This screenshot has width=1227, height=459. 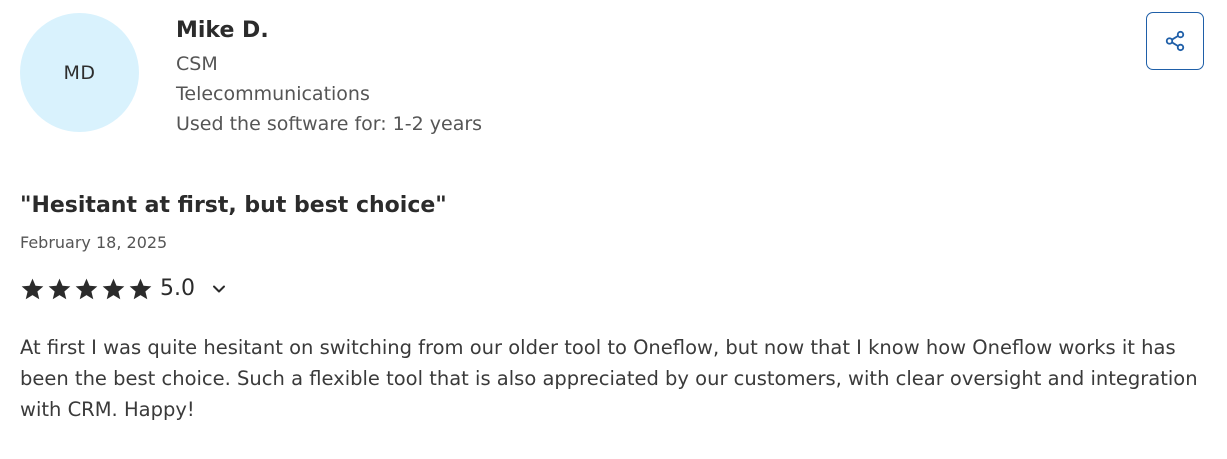 I want to click on rating-breakdown-toggle, so click(x=219, y=289).